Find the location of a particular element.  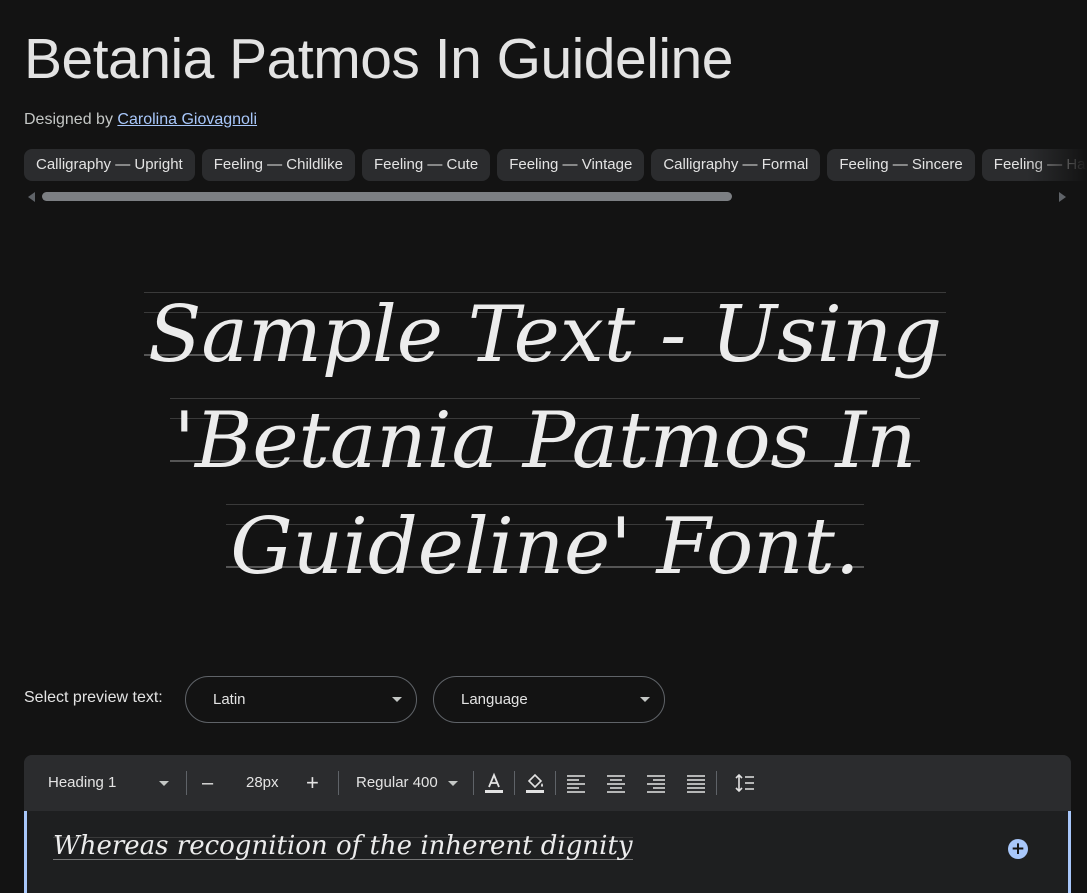

preview-line: 'Betania Patmos In is located at coordinates (545, 441).